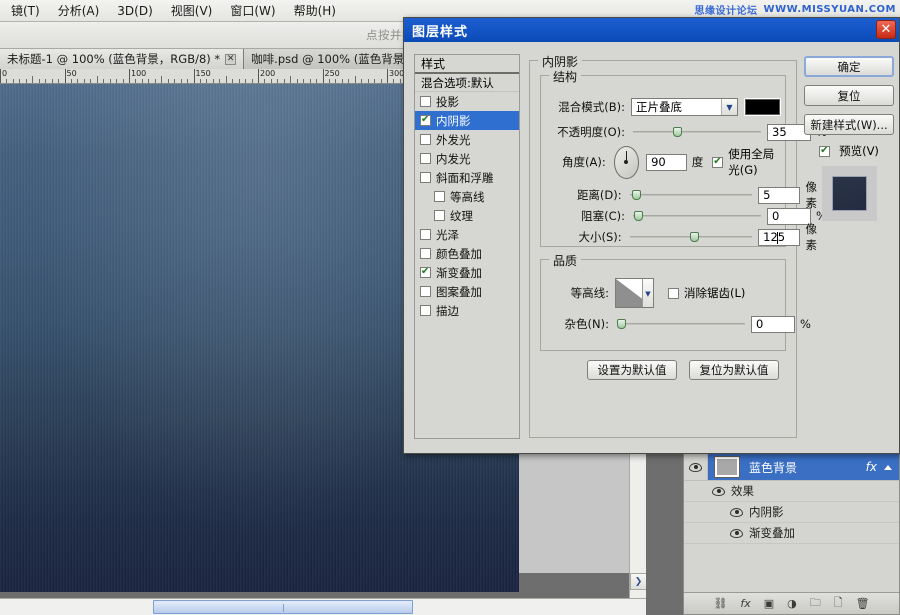  I want to click on layer-row-selected: 蓝色背景 fx, so click(791, 467).